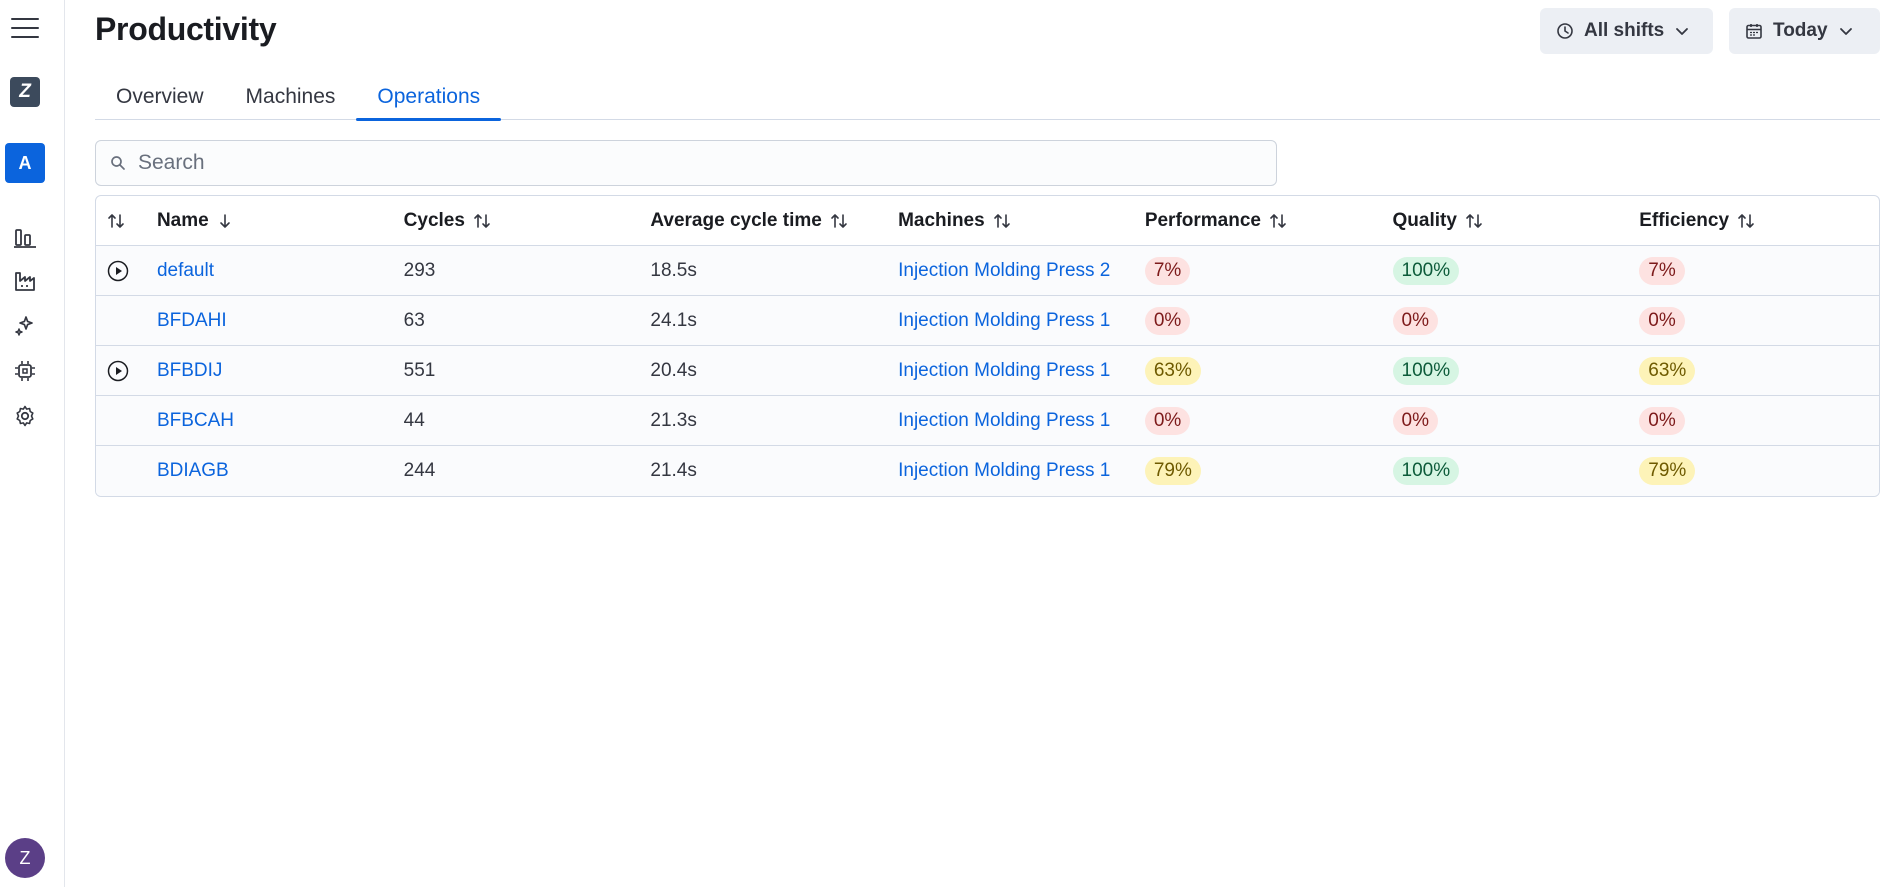 The image size is (1895, 887). I want to click on avg-cycle-time-value: 20.4s, so click(673, 370).